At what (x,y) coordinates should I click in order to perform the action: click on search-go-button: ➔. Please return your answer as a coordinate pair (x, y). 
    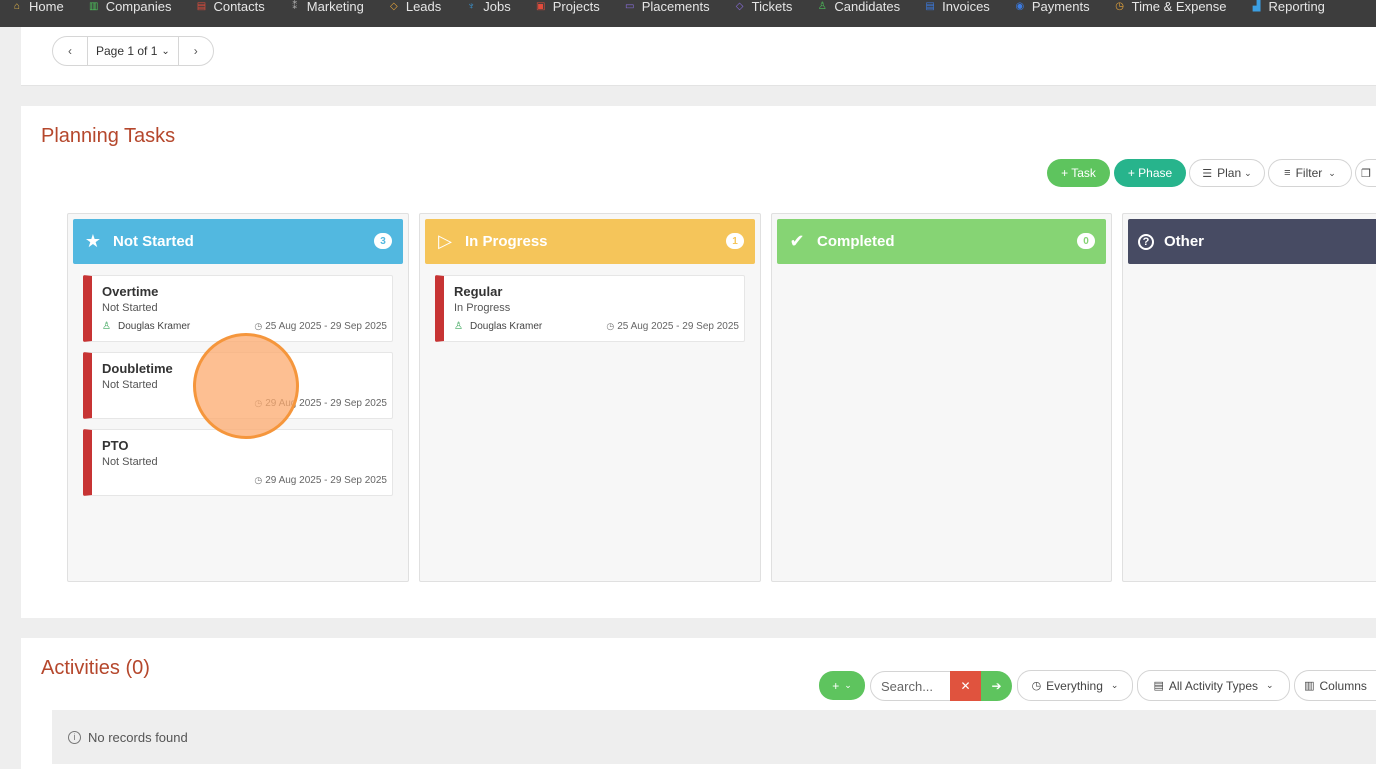
    Looking at the image, I should click on (996, 686).